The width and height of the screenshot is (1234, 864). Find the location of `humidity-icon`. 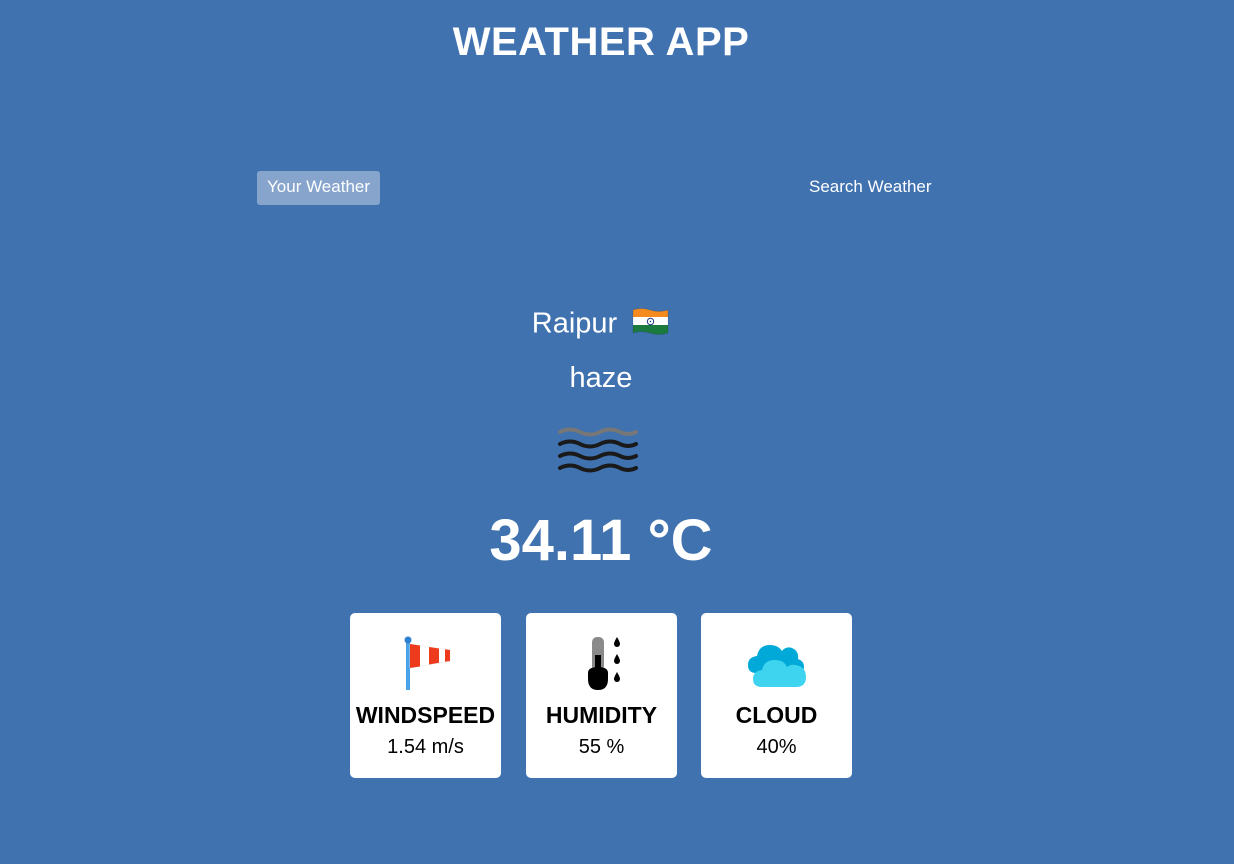

humidity-icon is located at coordinates (603, 663).